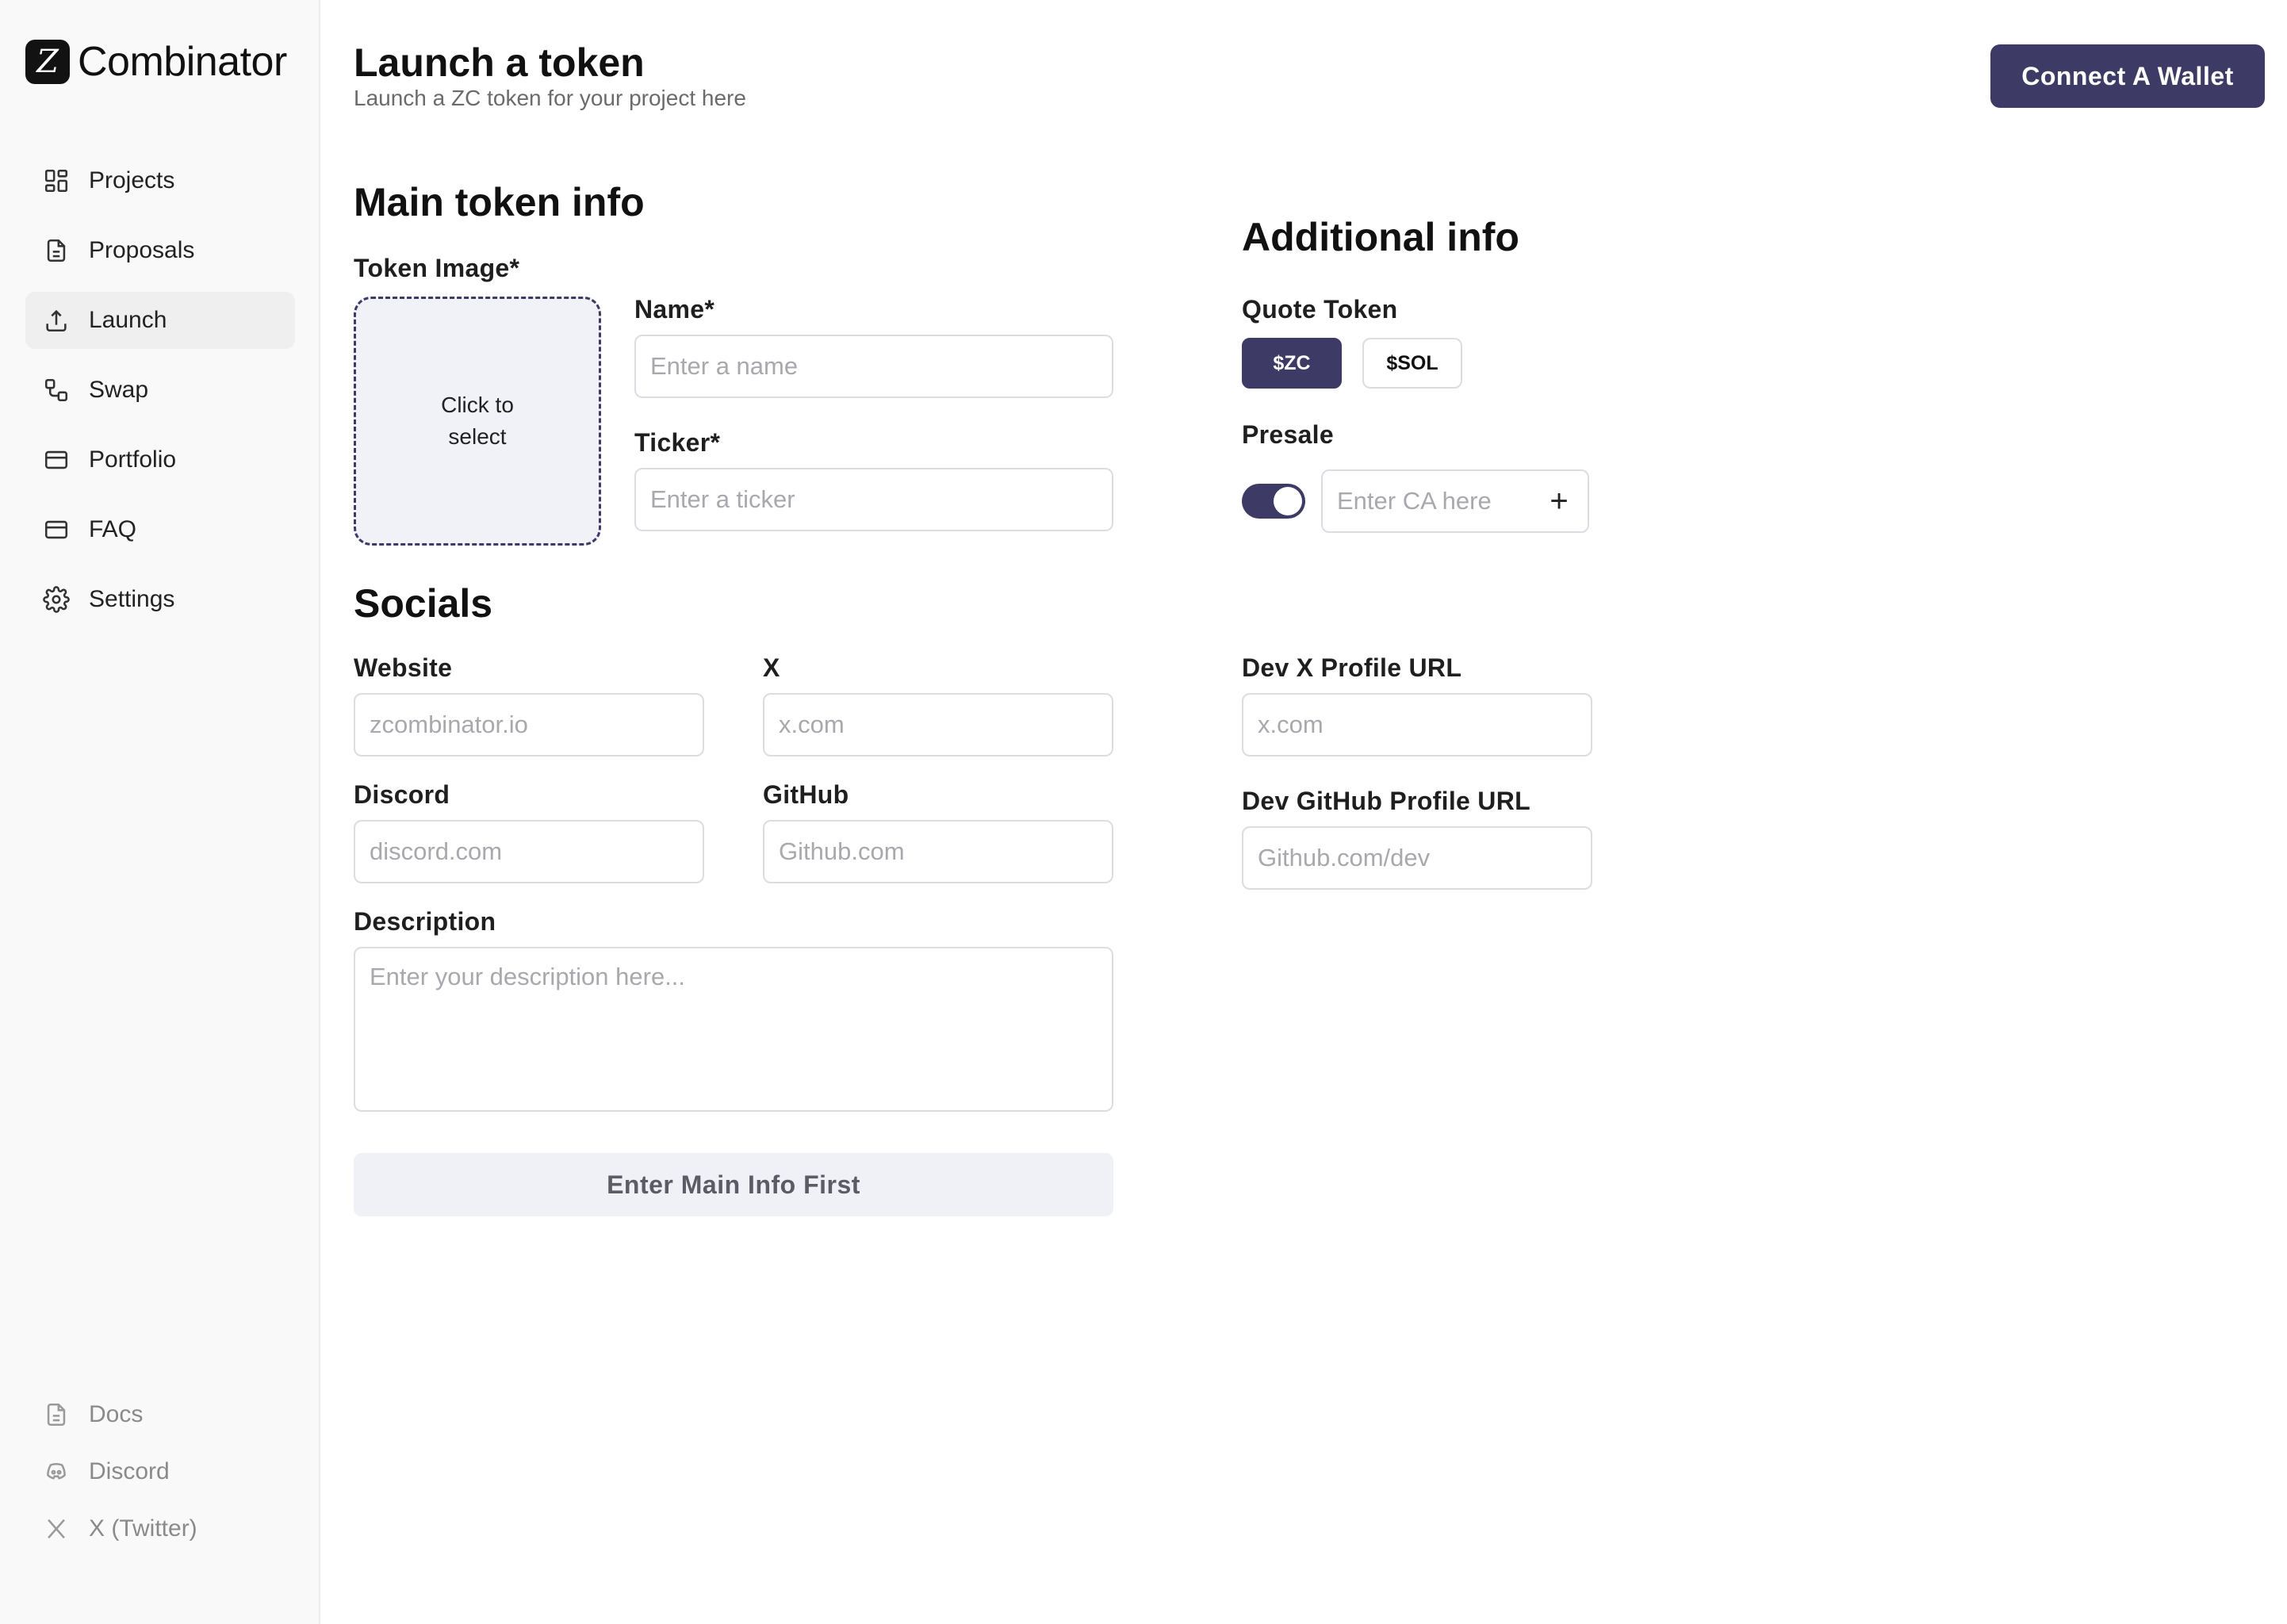 This screenshot has height=1624, width=2287. I want to click on plus-icon: +, so click(1559, 501).